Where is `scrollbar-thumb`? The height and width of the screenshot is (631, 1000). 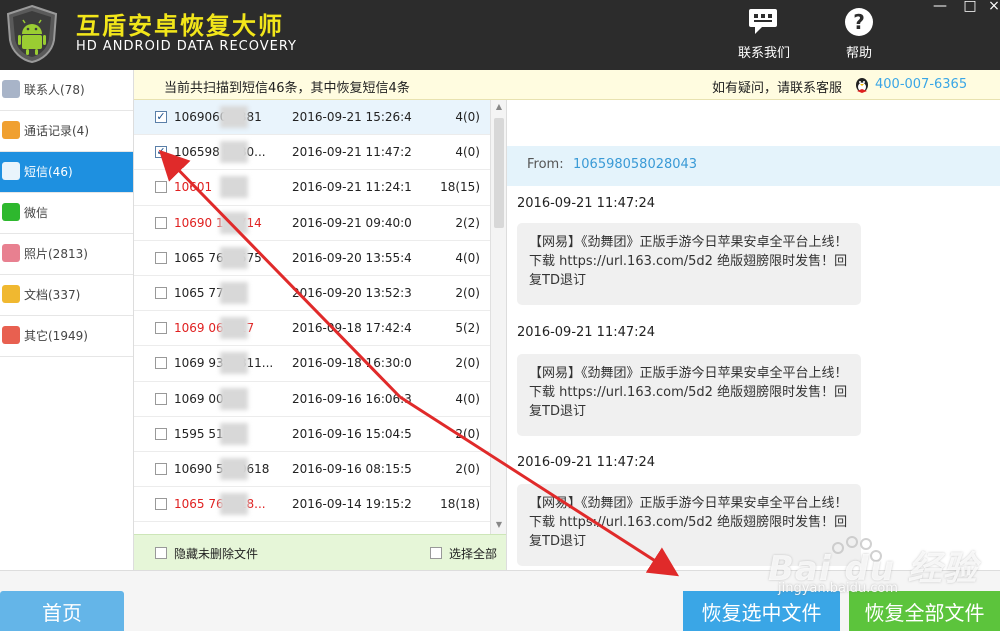
scrollbar-thumb is located at coordinates (499, 173).